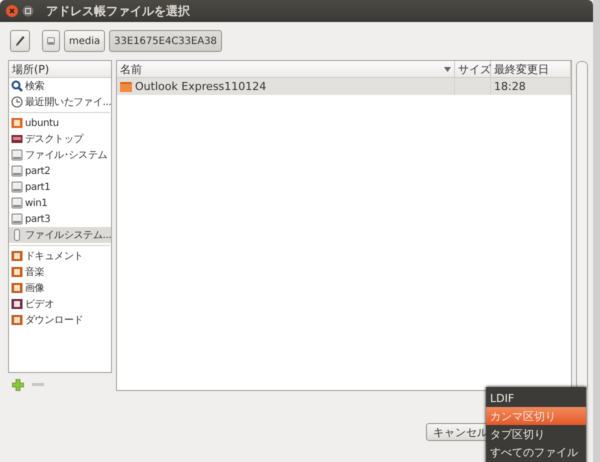  Describe the element at coordinates (118, 11) in the screenshot. I see `window-title: アドレス帳ファイルを選択` at that location.